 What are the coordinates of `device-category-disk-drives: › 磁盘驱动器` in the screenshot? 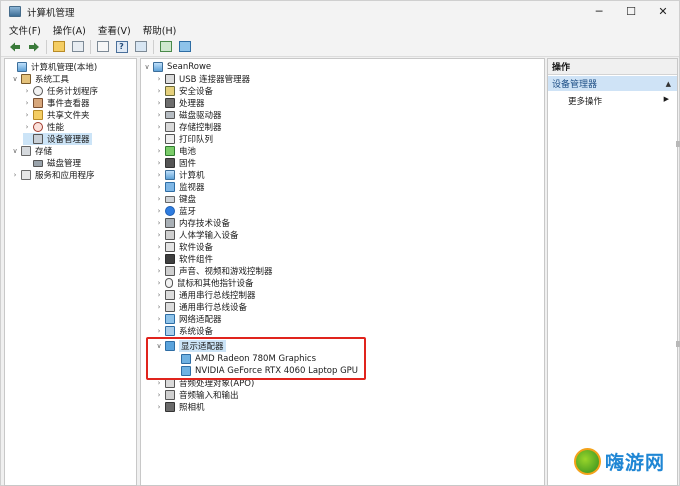 It's located at (188, 115).